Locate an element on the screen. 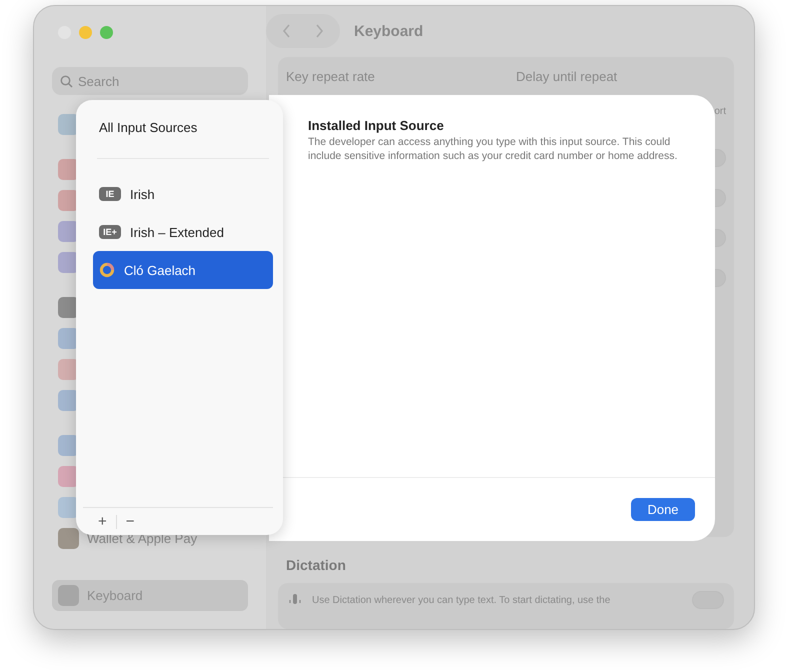 This screenshot has width=800, height=670. slider-caption: ort is located at coordinates (720, 111).